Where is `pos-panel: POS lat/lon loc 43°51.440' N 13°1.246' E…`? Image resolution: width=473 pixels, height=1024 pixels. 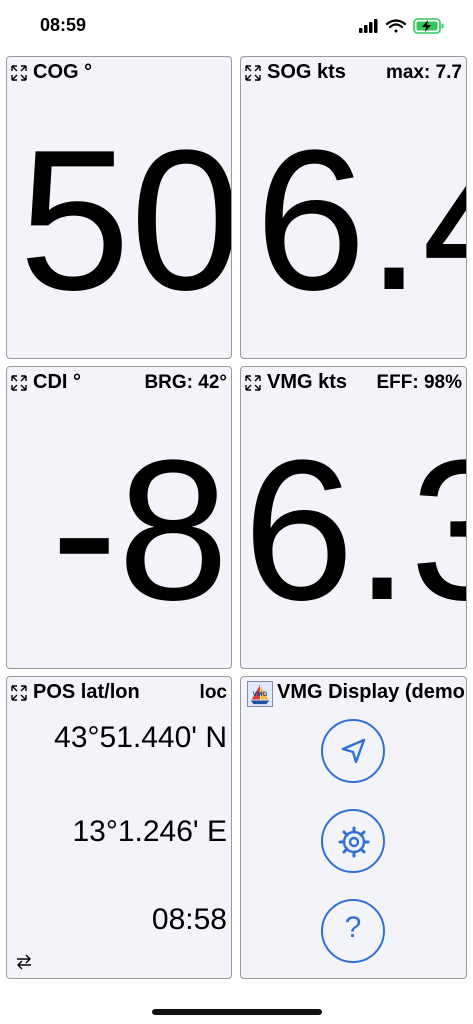 pos-panel: POS lat/lon loc 43°51.440' N 13°1.246' E… is located at coordinates (119, 827).